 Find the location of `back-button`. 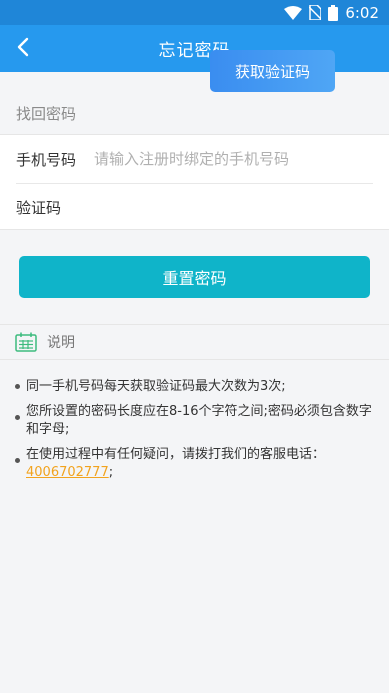

back-button is located at coordinates (23, 49).